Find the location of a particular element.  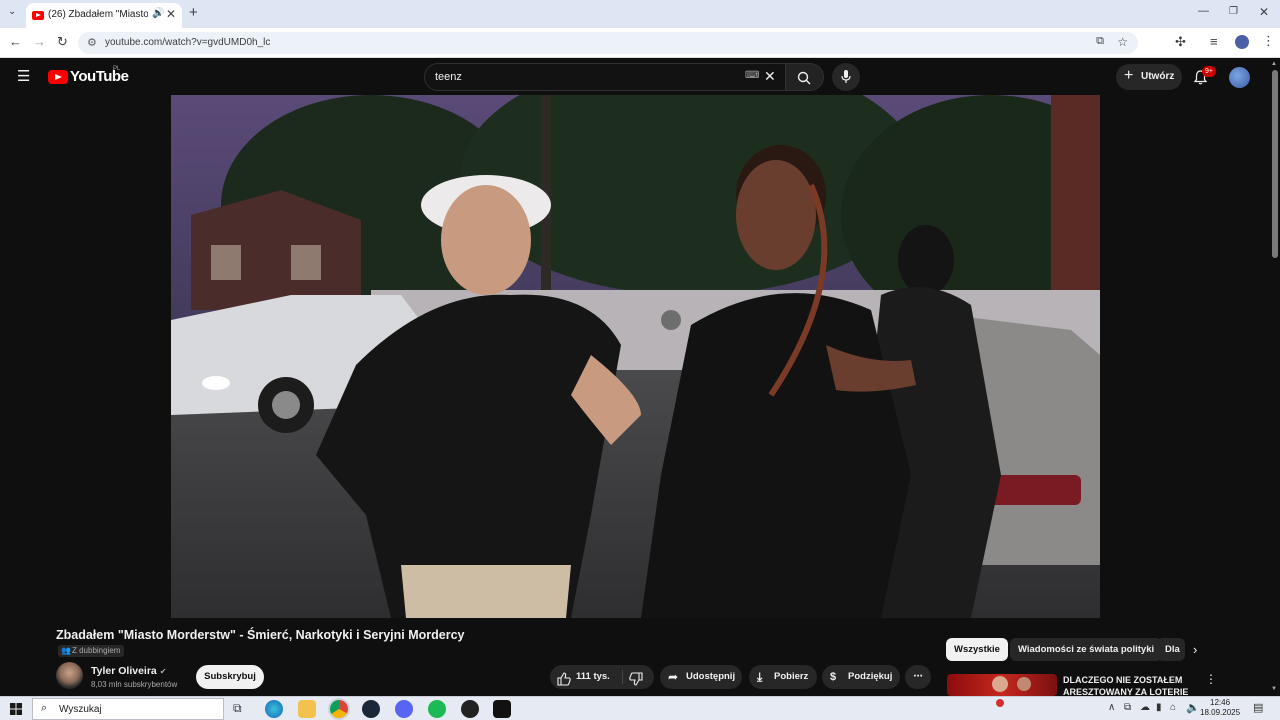

dubbing-badge: 👥 Z dubbingiem is located at coordinates (91, 651).